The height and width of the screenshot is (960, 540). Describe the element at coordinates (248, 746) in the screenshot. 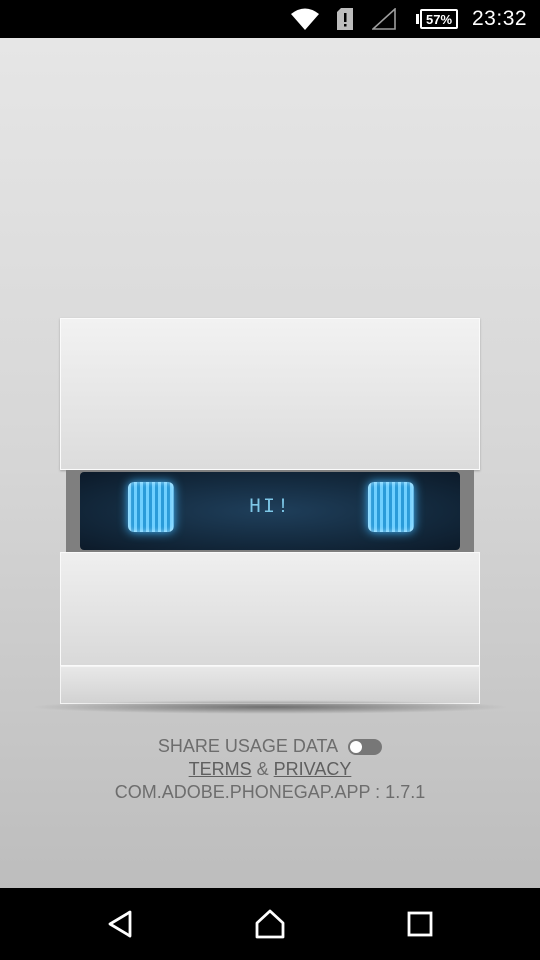

I see `share-usage-label: SHARE USAGE DATA` at that location.